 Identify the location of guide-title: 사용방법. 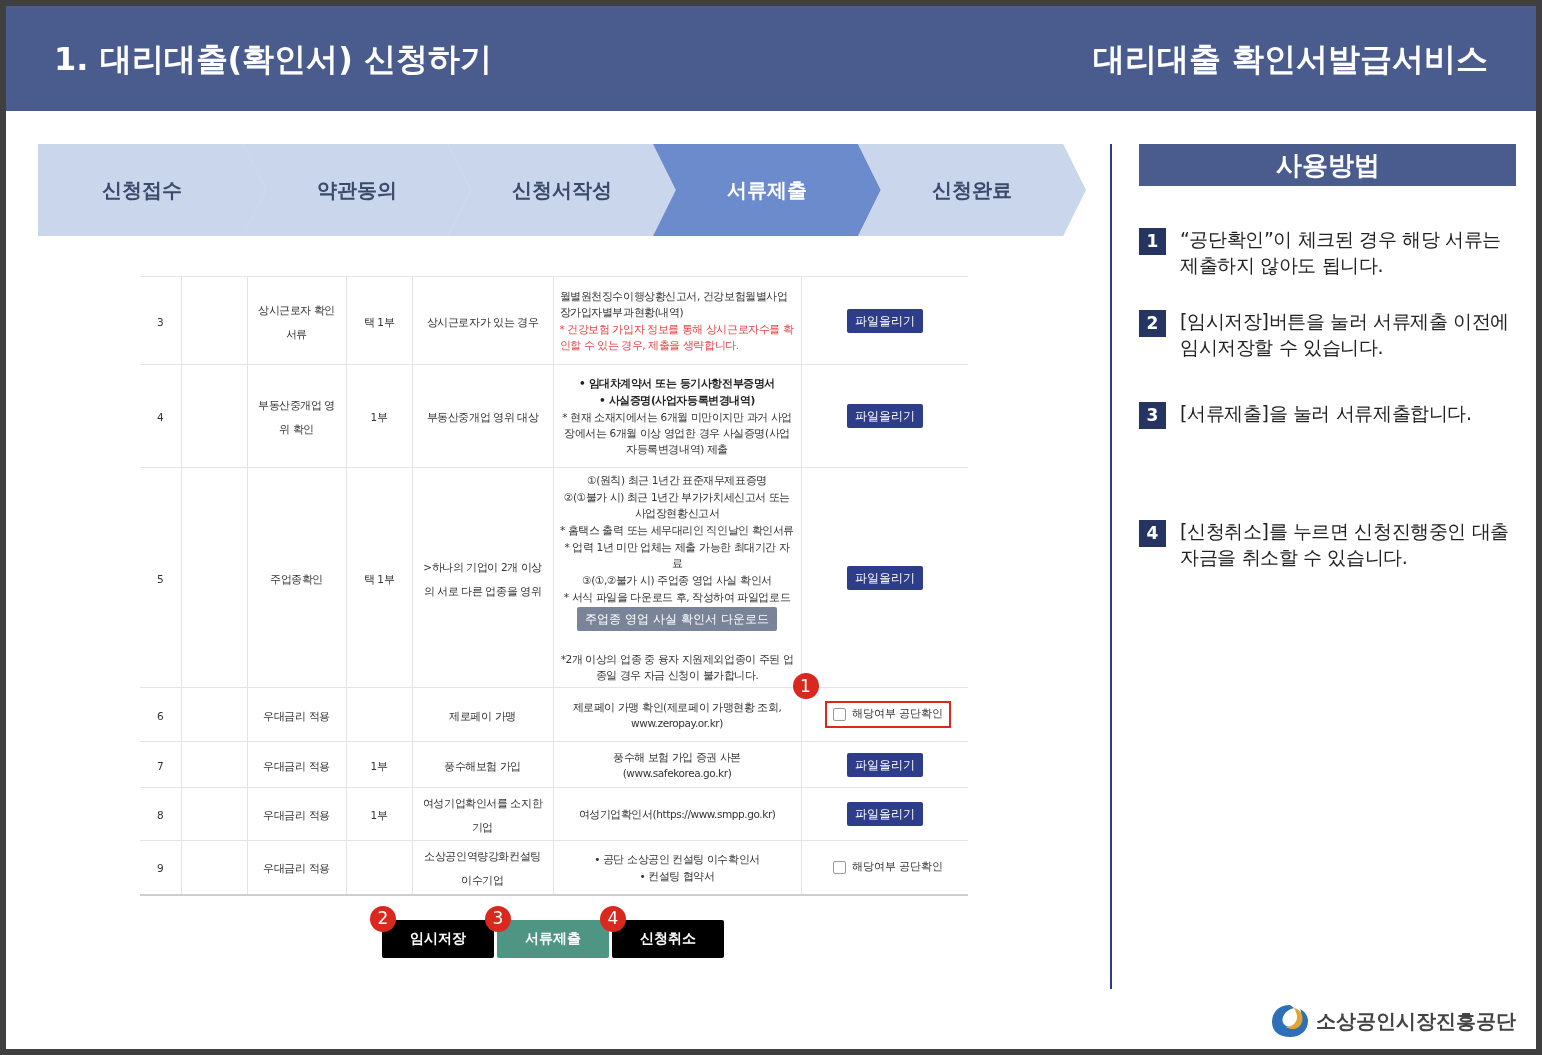
(1327, 165).